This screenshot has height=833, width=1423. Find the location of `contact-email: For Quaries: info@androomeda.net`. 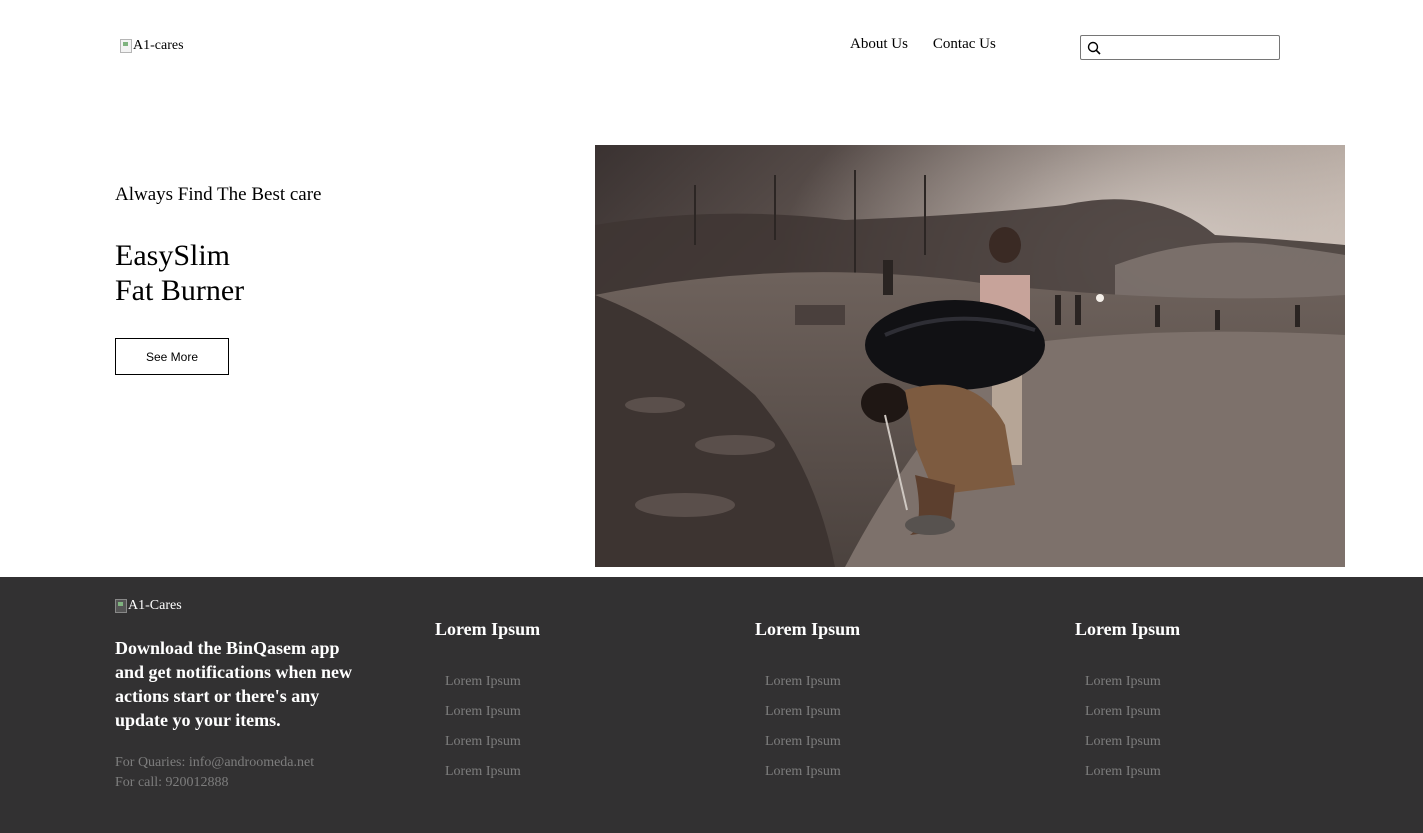

contact-email: For Quaries: info@androomeda.net is located at coordinates (215, 762).